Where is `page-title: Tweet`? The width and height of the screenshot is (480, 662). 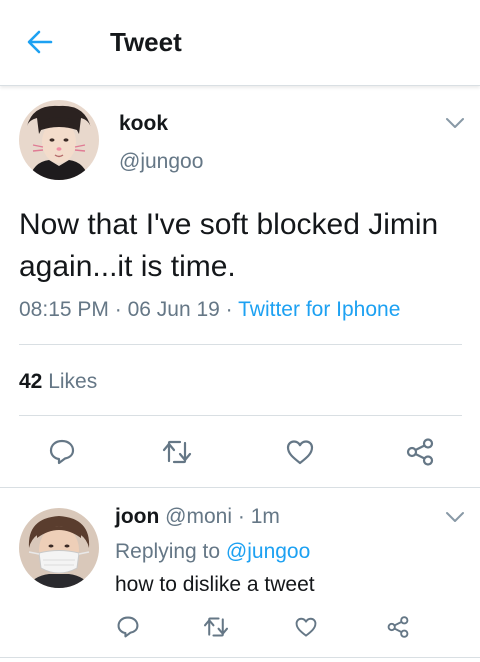 page-title: Tweet is located at coordinates (146, 42).